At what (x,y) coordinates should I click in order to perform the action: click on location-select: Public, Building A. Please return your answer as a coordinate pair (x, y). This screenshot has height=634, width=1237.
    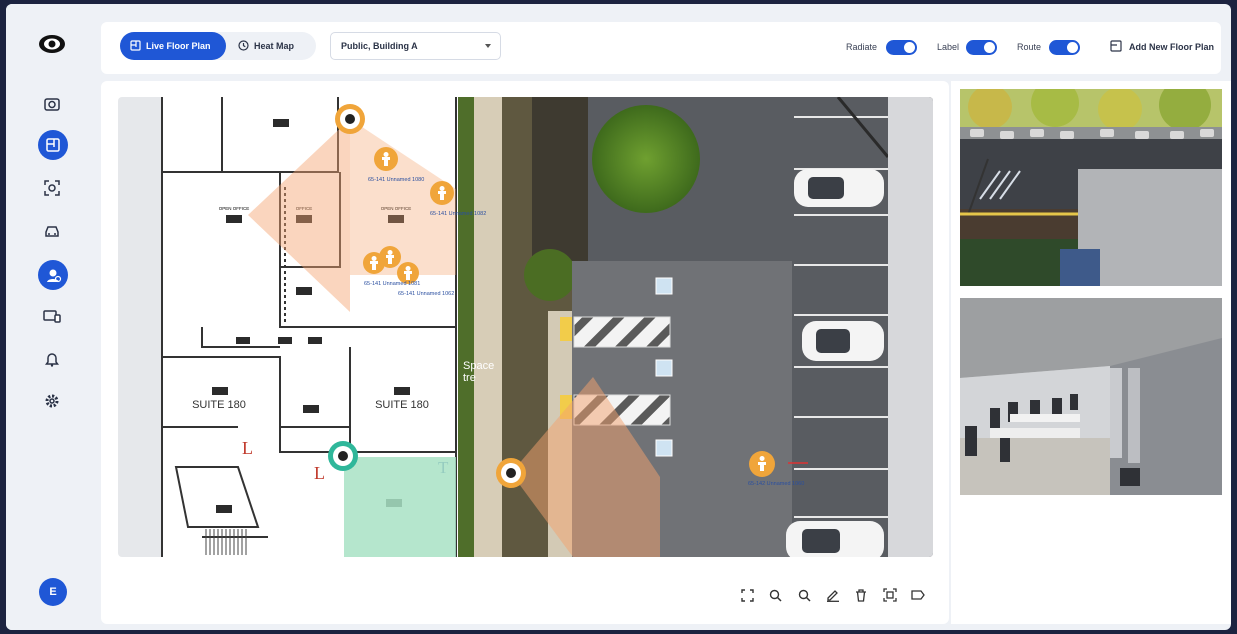
    Looking at the image, I should click on (415, 46).